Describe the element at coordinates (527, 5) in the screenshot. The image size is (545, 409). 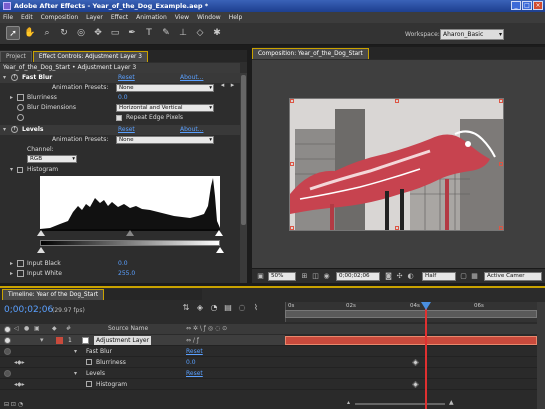
I see `maximize-button: □` at that location.